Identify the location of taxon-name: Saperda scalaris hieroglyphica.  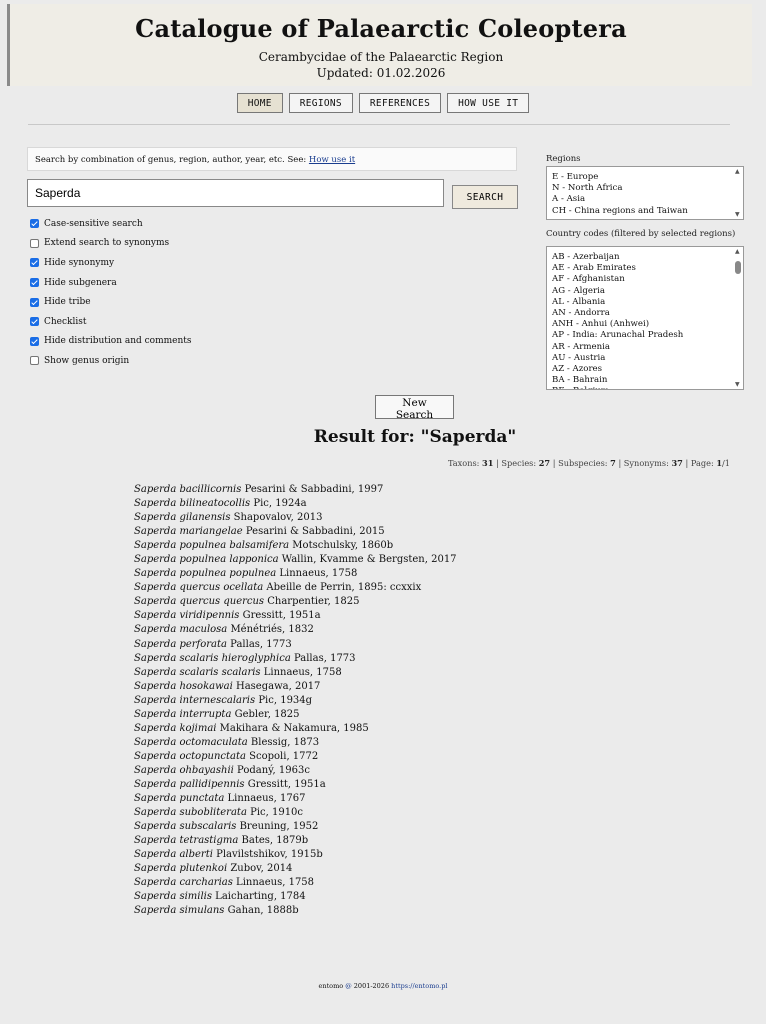
(212, 658).